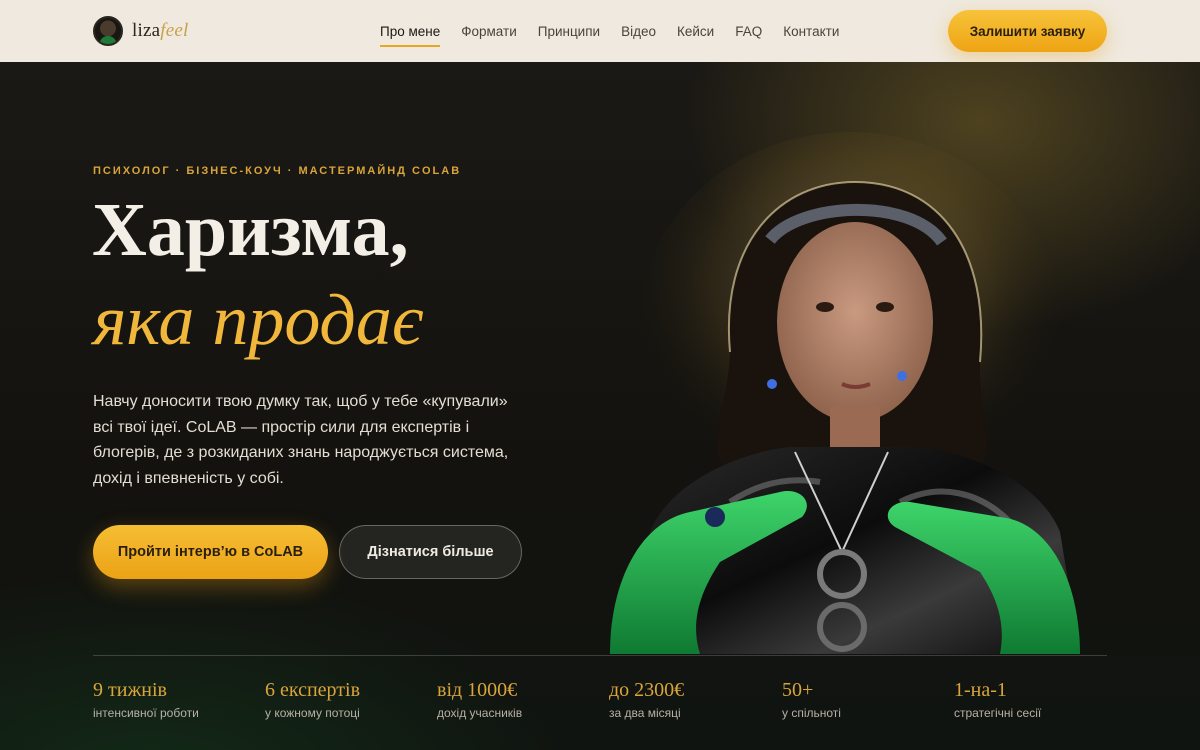 Image resolution: width=1200 pixels, height=750 pixels. What do you see at coordinates (480, 713) in the screenshot?
I see `stat-label: дохід учасників` at bounding box center [480, 713].